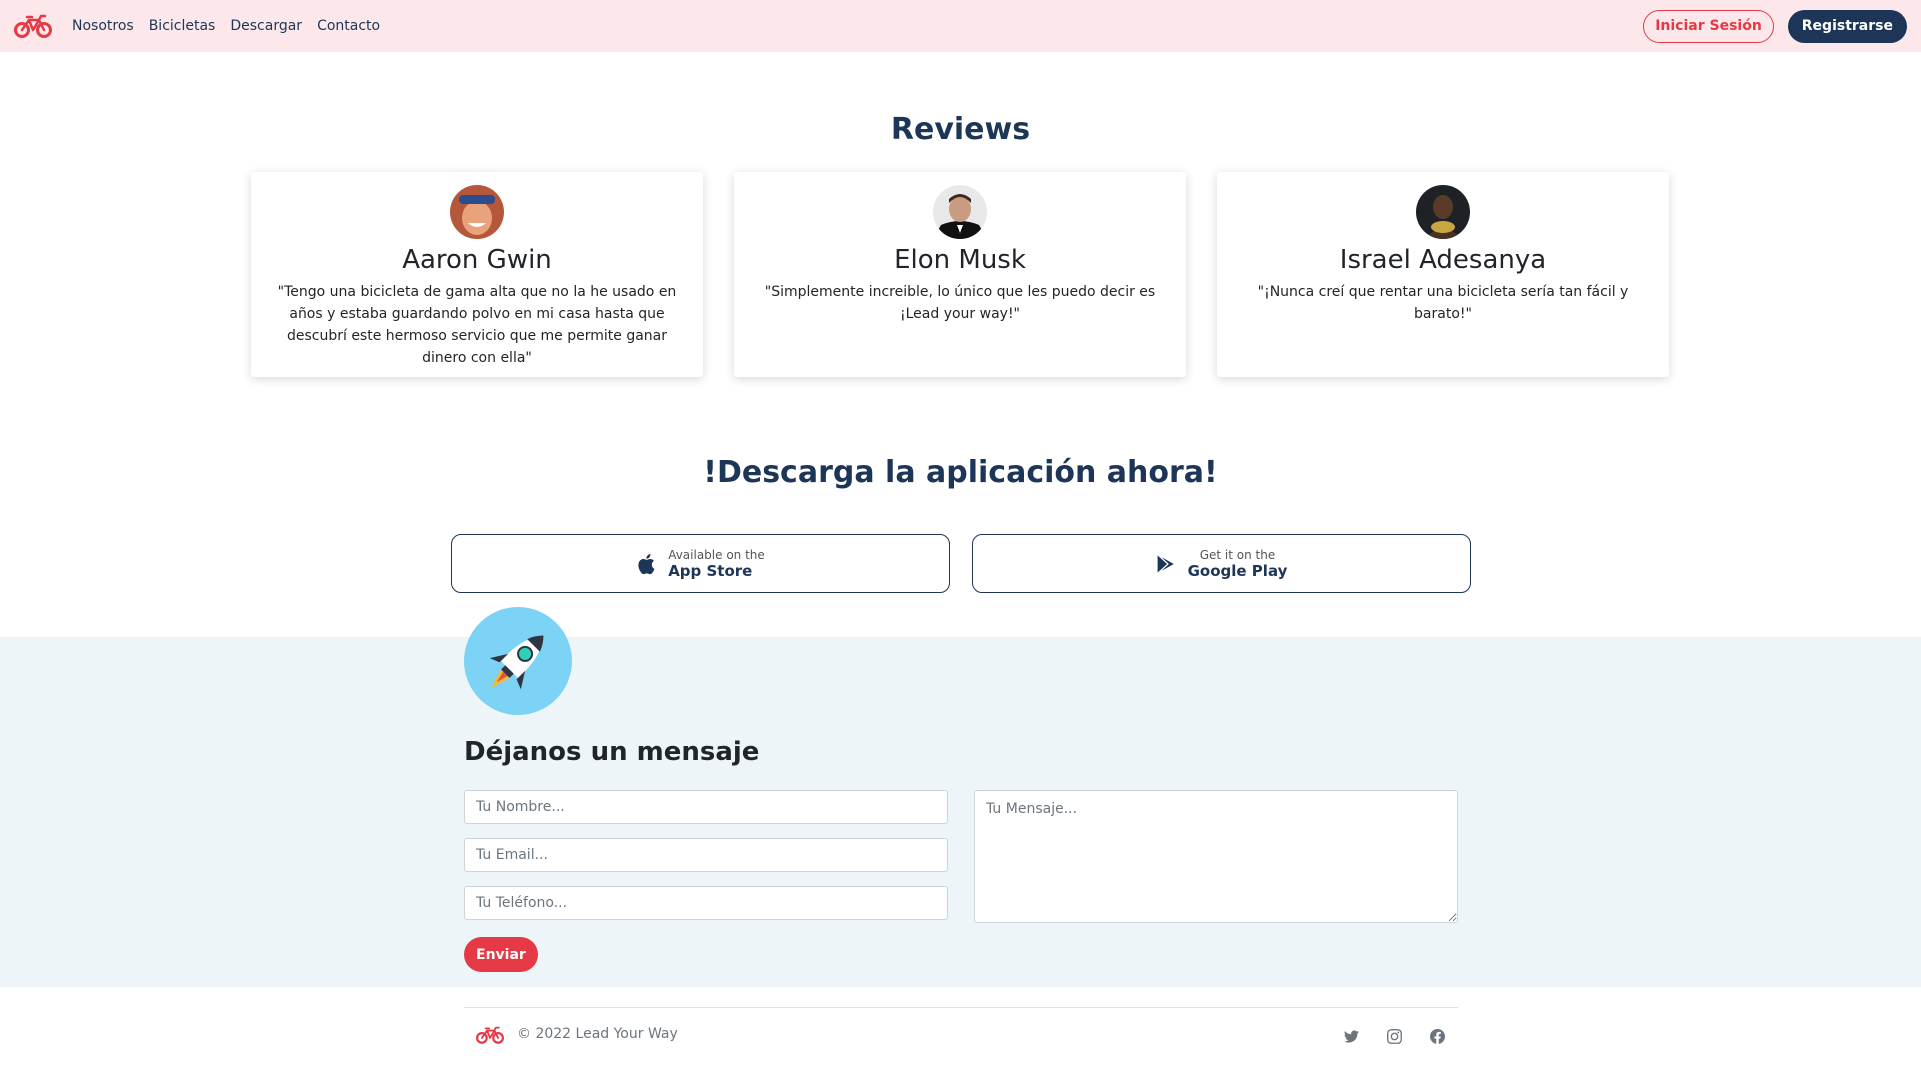 This screenshot has width=1921, height=1080. I want to click on app-store-button: Available on the App Store, so click(700, 563).